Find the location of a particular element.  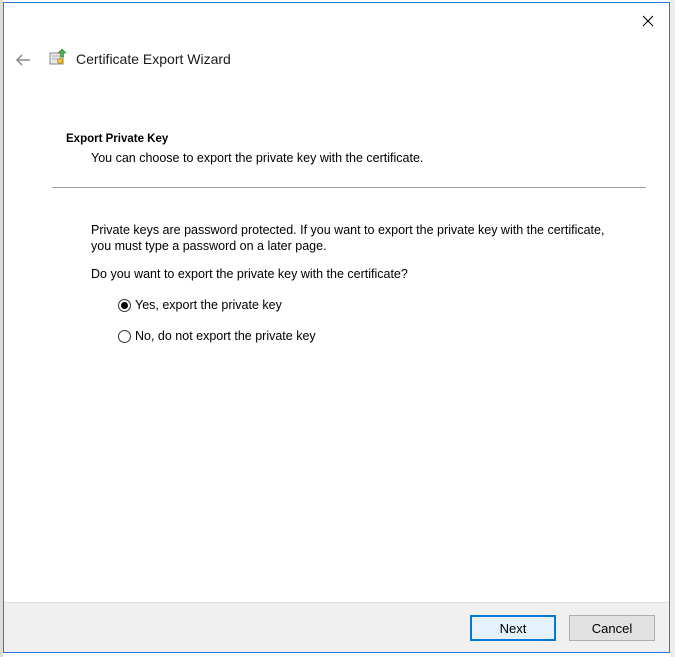

close-icon is located at coordinates (648, 21).